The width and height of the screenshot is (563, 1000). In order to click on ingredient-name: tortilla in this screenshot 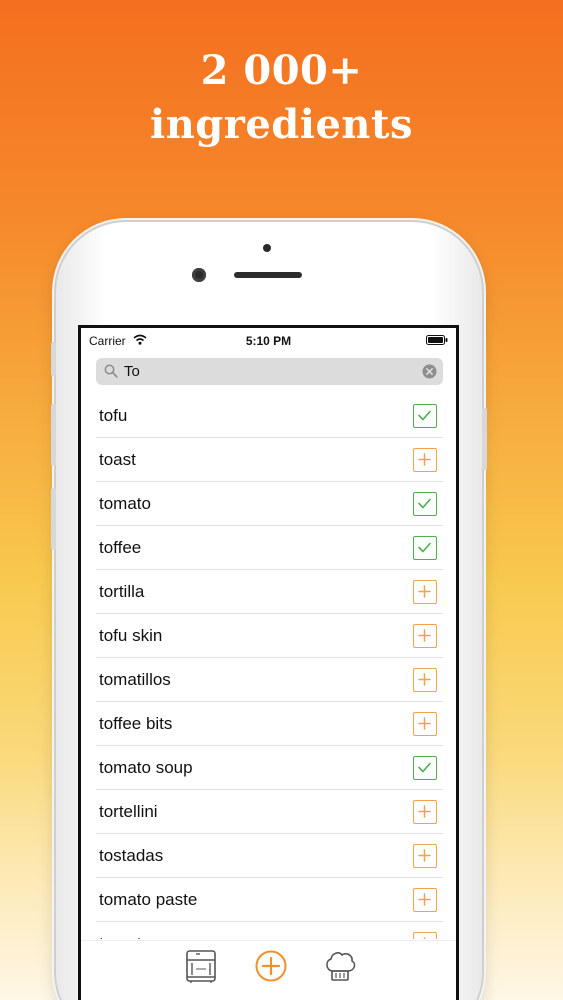, I will do `click(122, 591)`.